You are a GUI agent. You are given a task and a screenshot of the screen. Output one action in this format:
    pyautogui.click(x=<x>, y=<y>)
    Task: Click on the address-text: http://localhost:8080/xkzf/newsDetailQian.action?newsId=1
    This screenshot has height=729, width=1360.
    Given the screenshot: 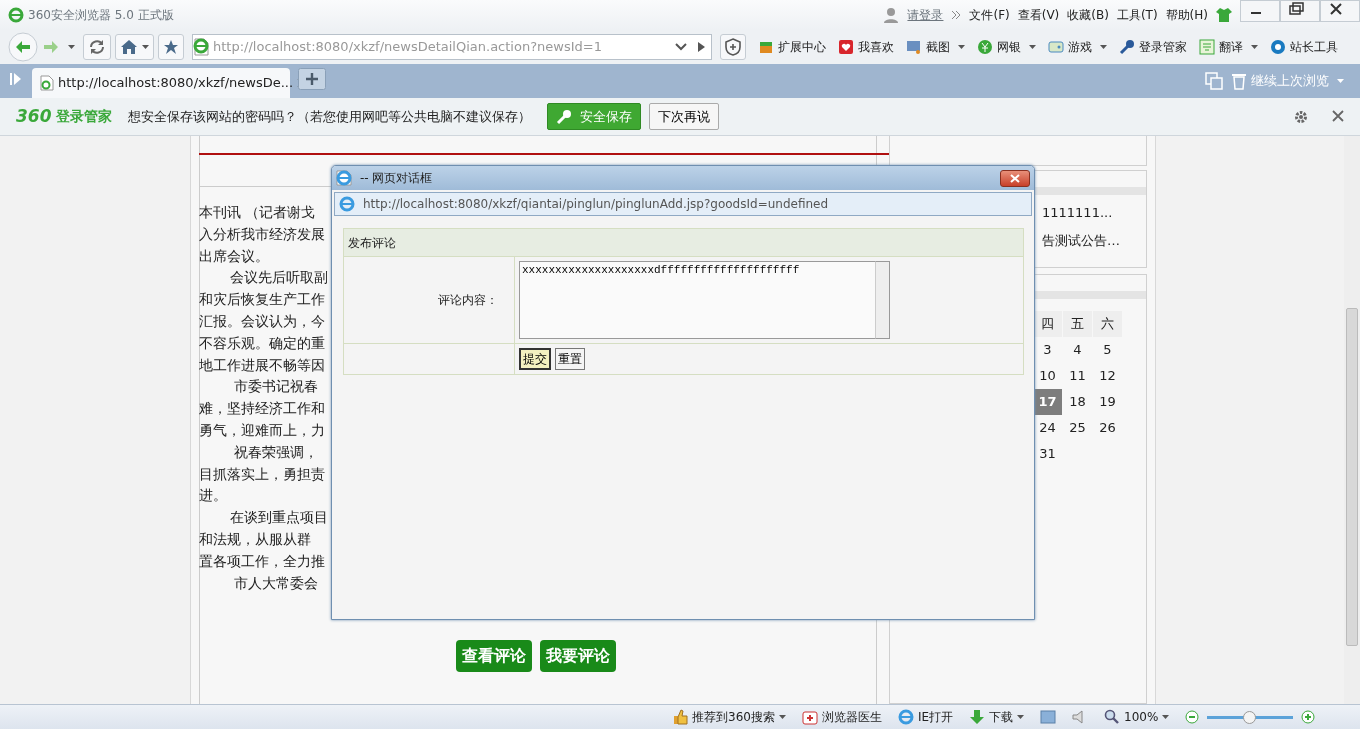 What is the action you would take?
    pyautogui.click(x=408, y=47)
    